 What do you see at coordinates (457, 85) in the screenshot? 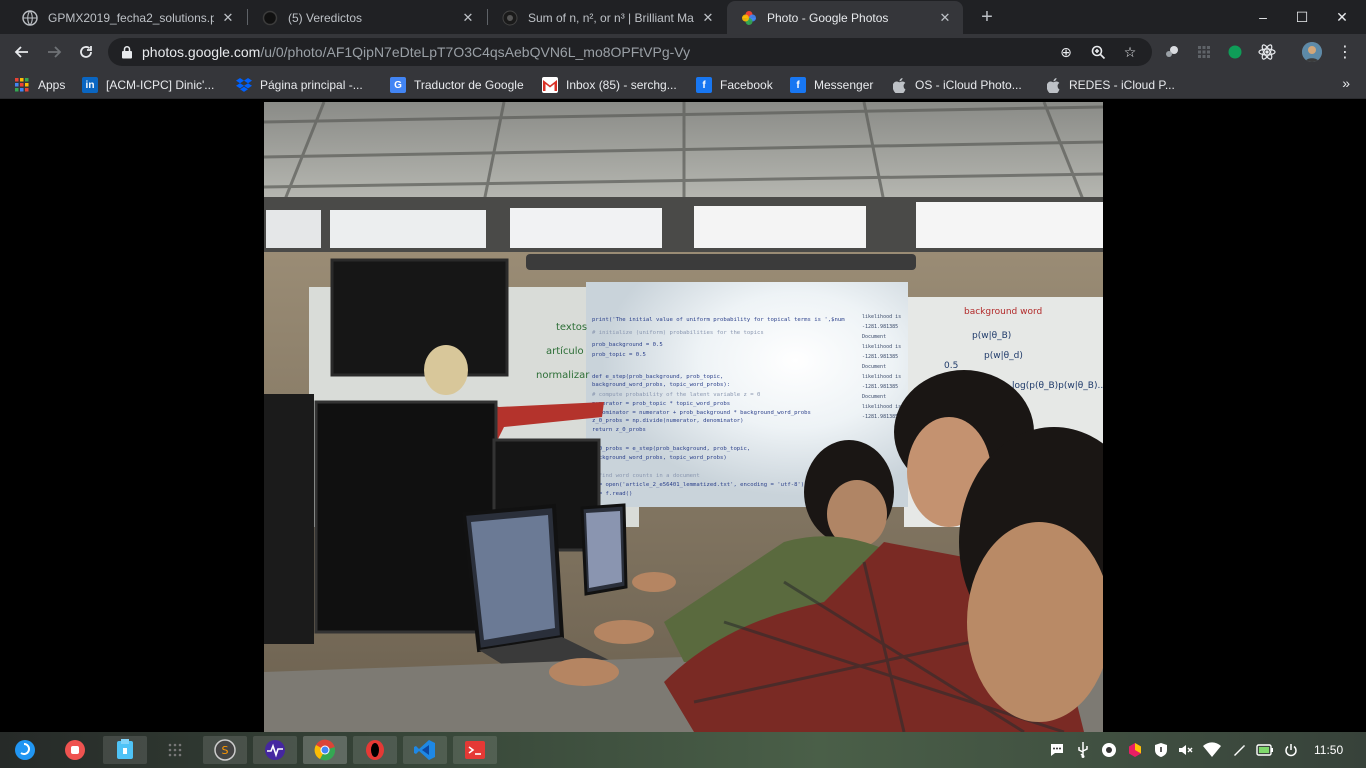
I see `bookmark-traductor: G Traductor de Google` at bounding box center [457, 85].